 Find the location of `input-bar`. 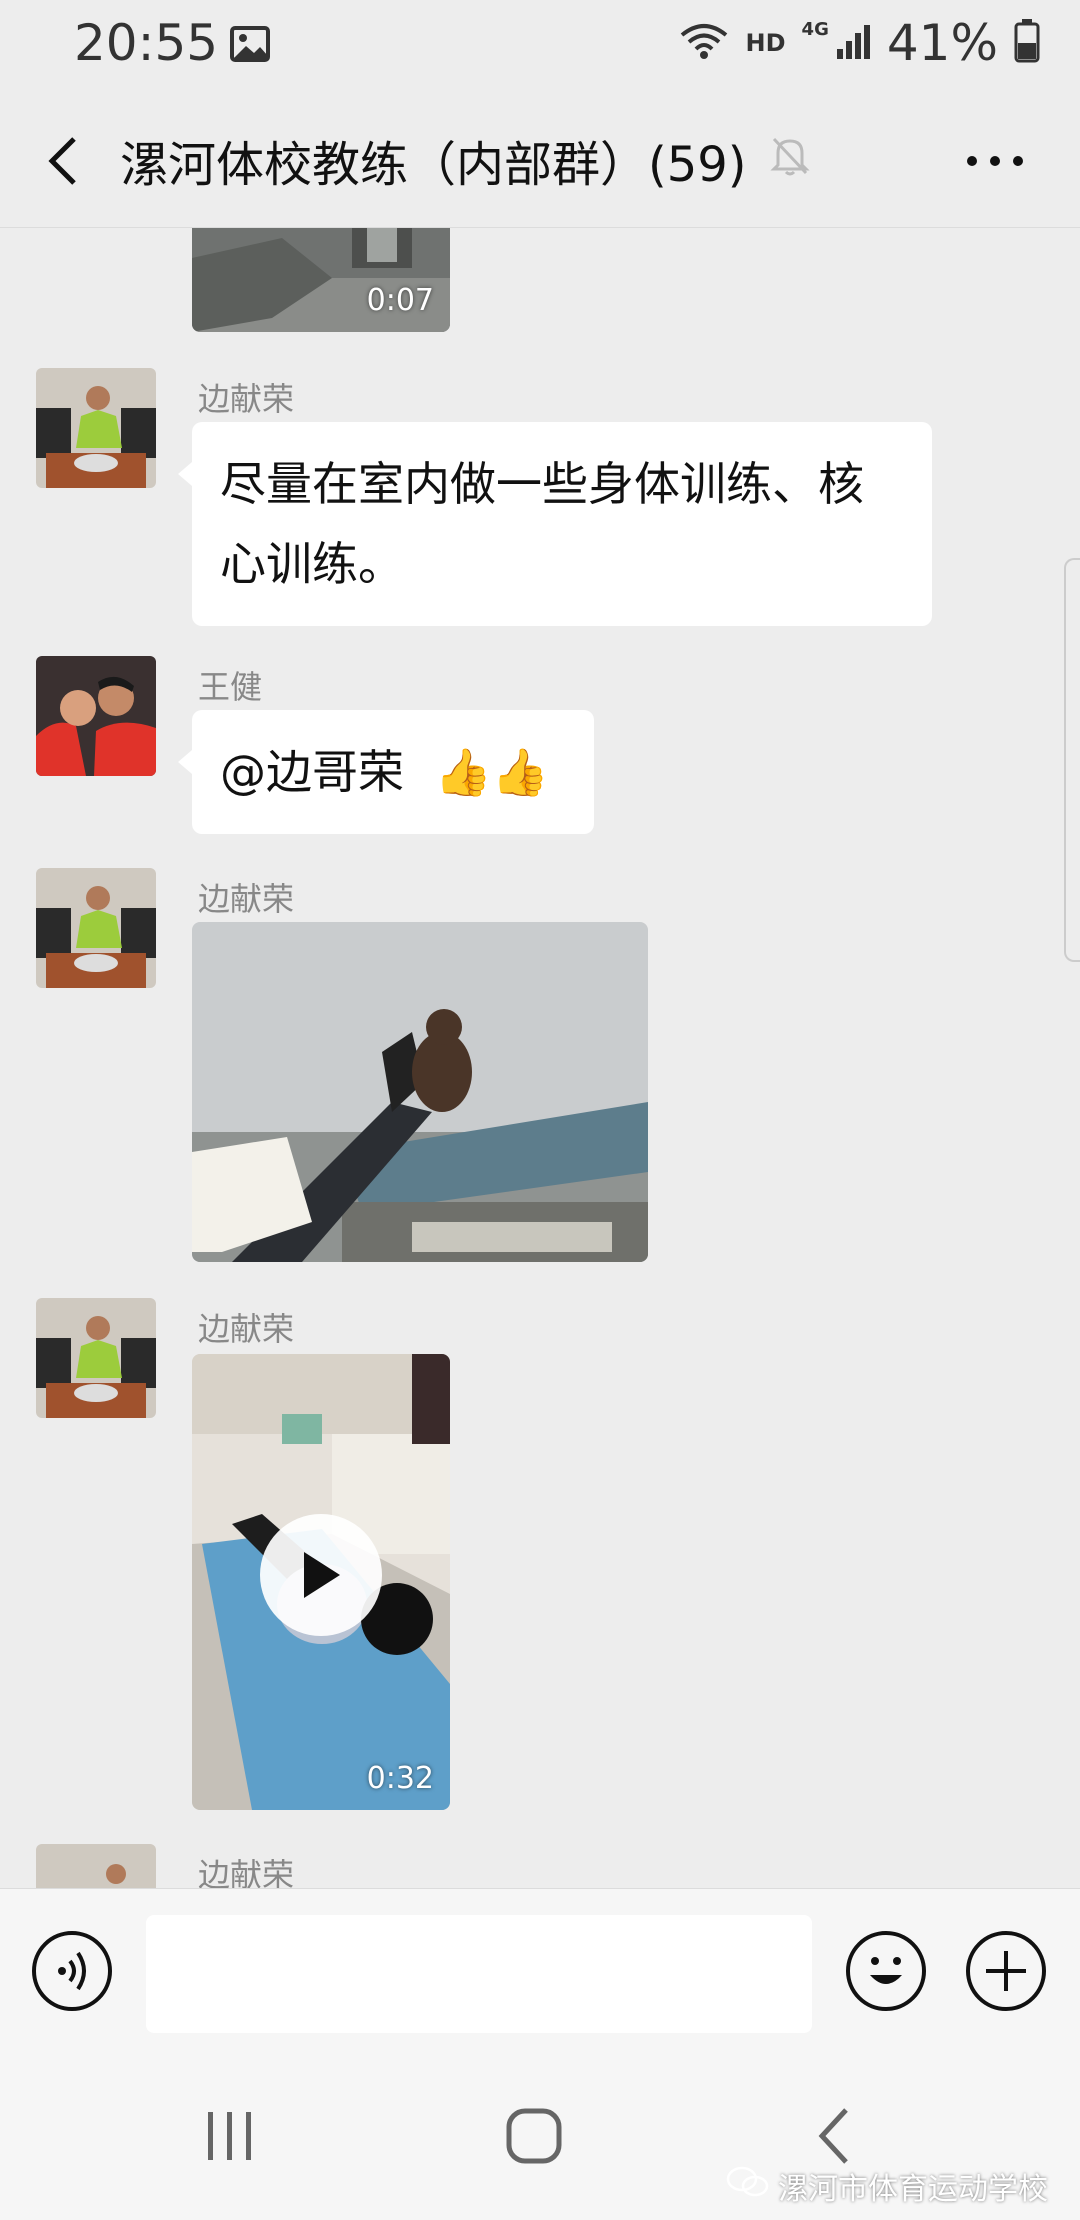

input-bar is located at coordinates (540, 1970).